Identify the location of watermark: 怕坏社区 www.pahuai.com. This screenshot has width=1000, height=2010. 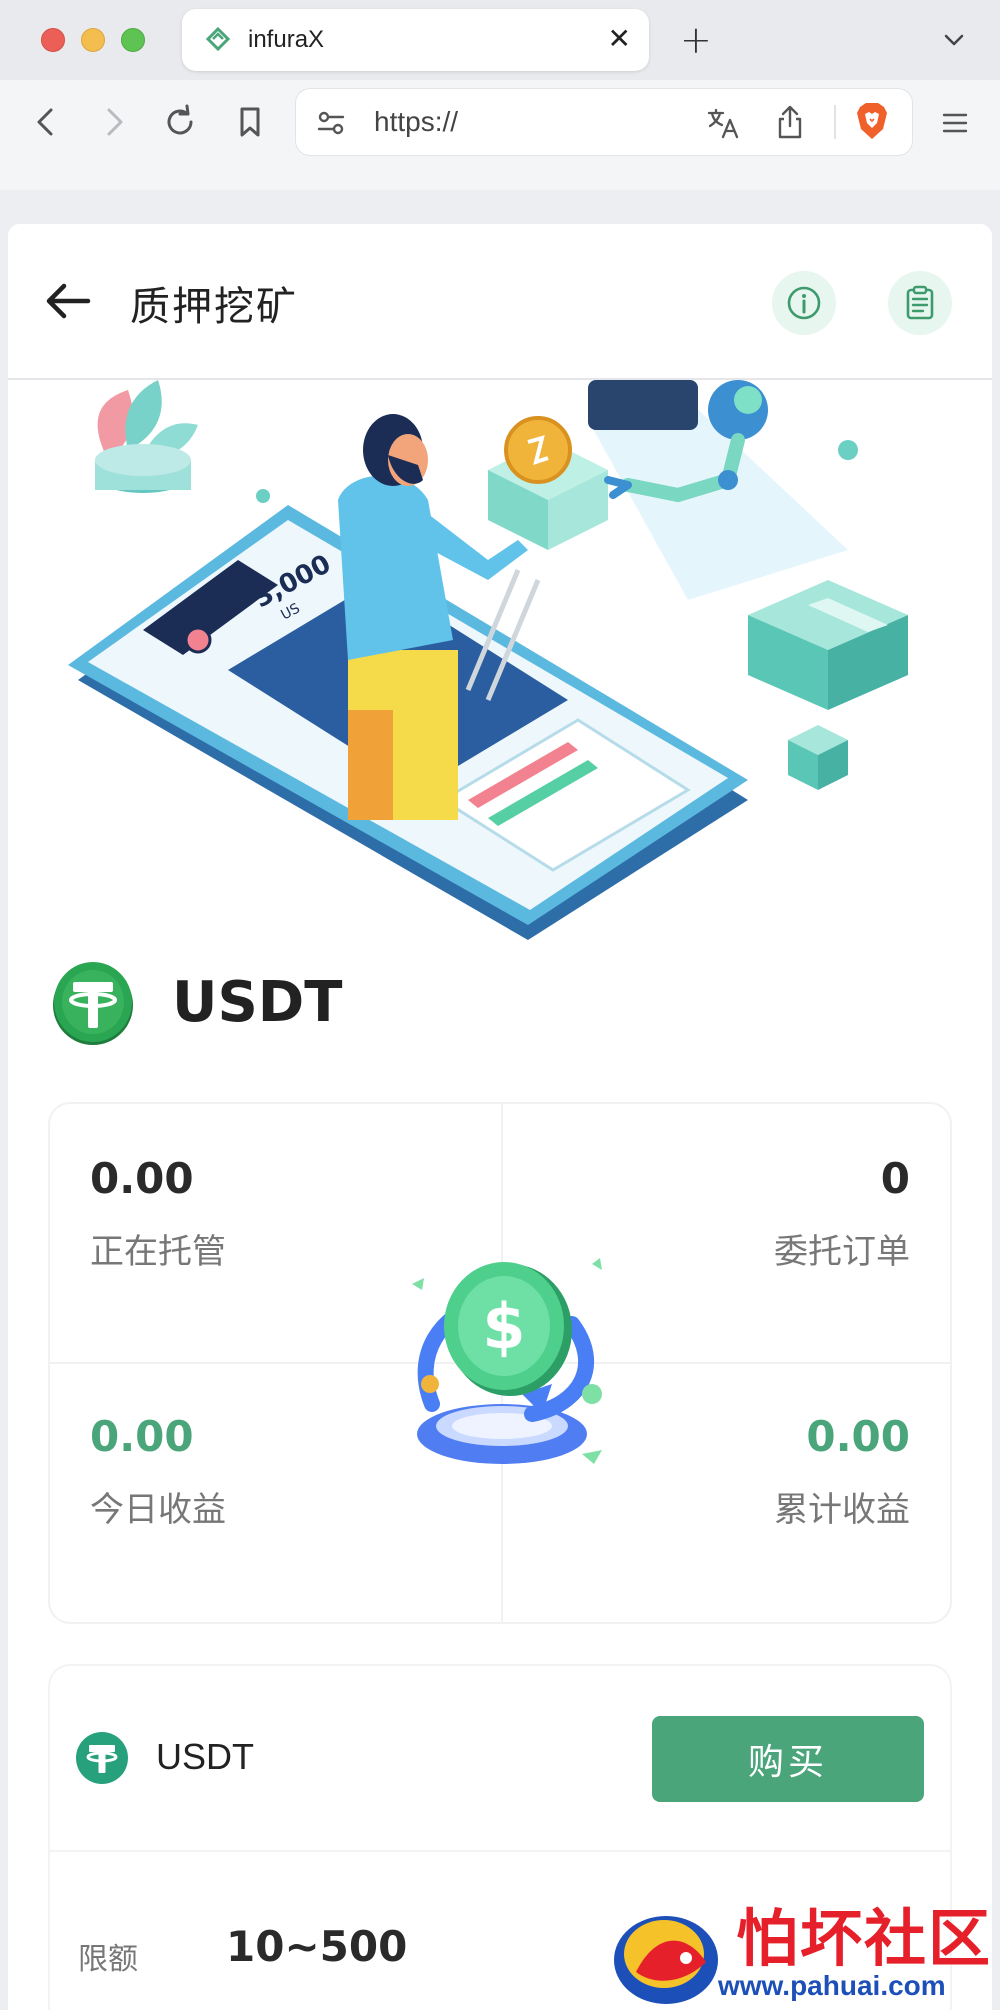
(803, 1956).